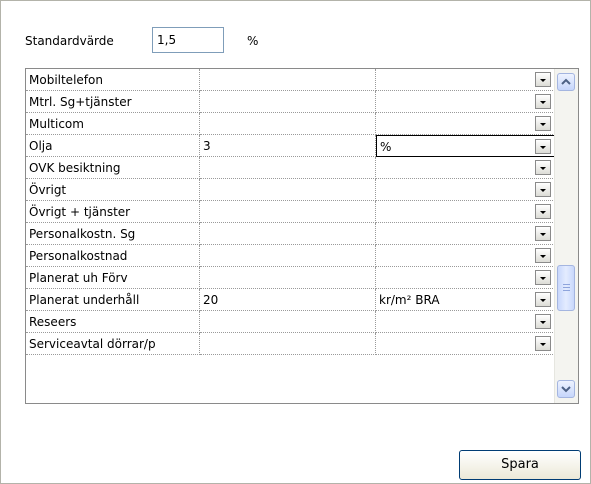 This screenshot has height=484, width=591. Describe the element at coordinates (113, 146) in the screenshot. I see `cost-type-cell: Olja` at that location.